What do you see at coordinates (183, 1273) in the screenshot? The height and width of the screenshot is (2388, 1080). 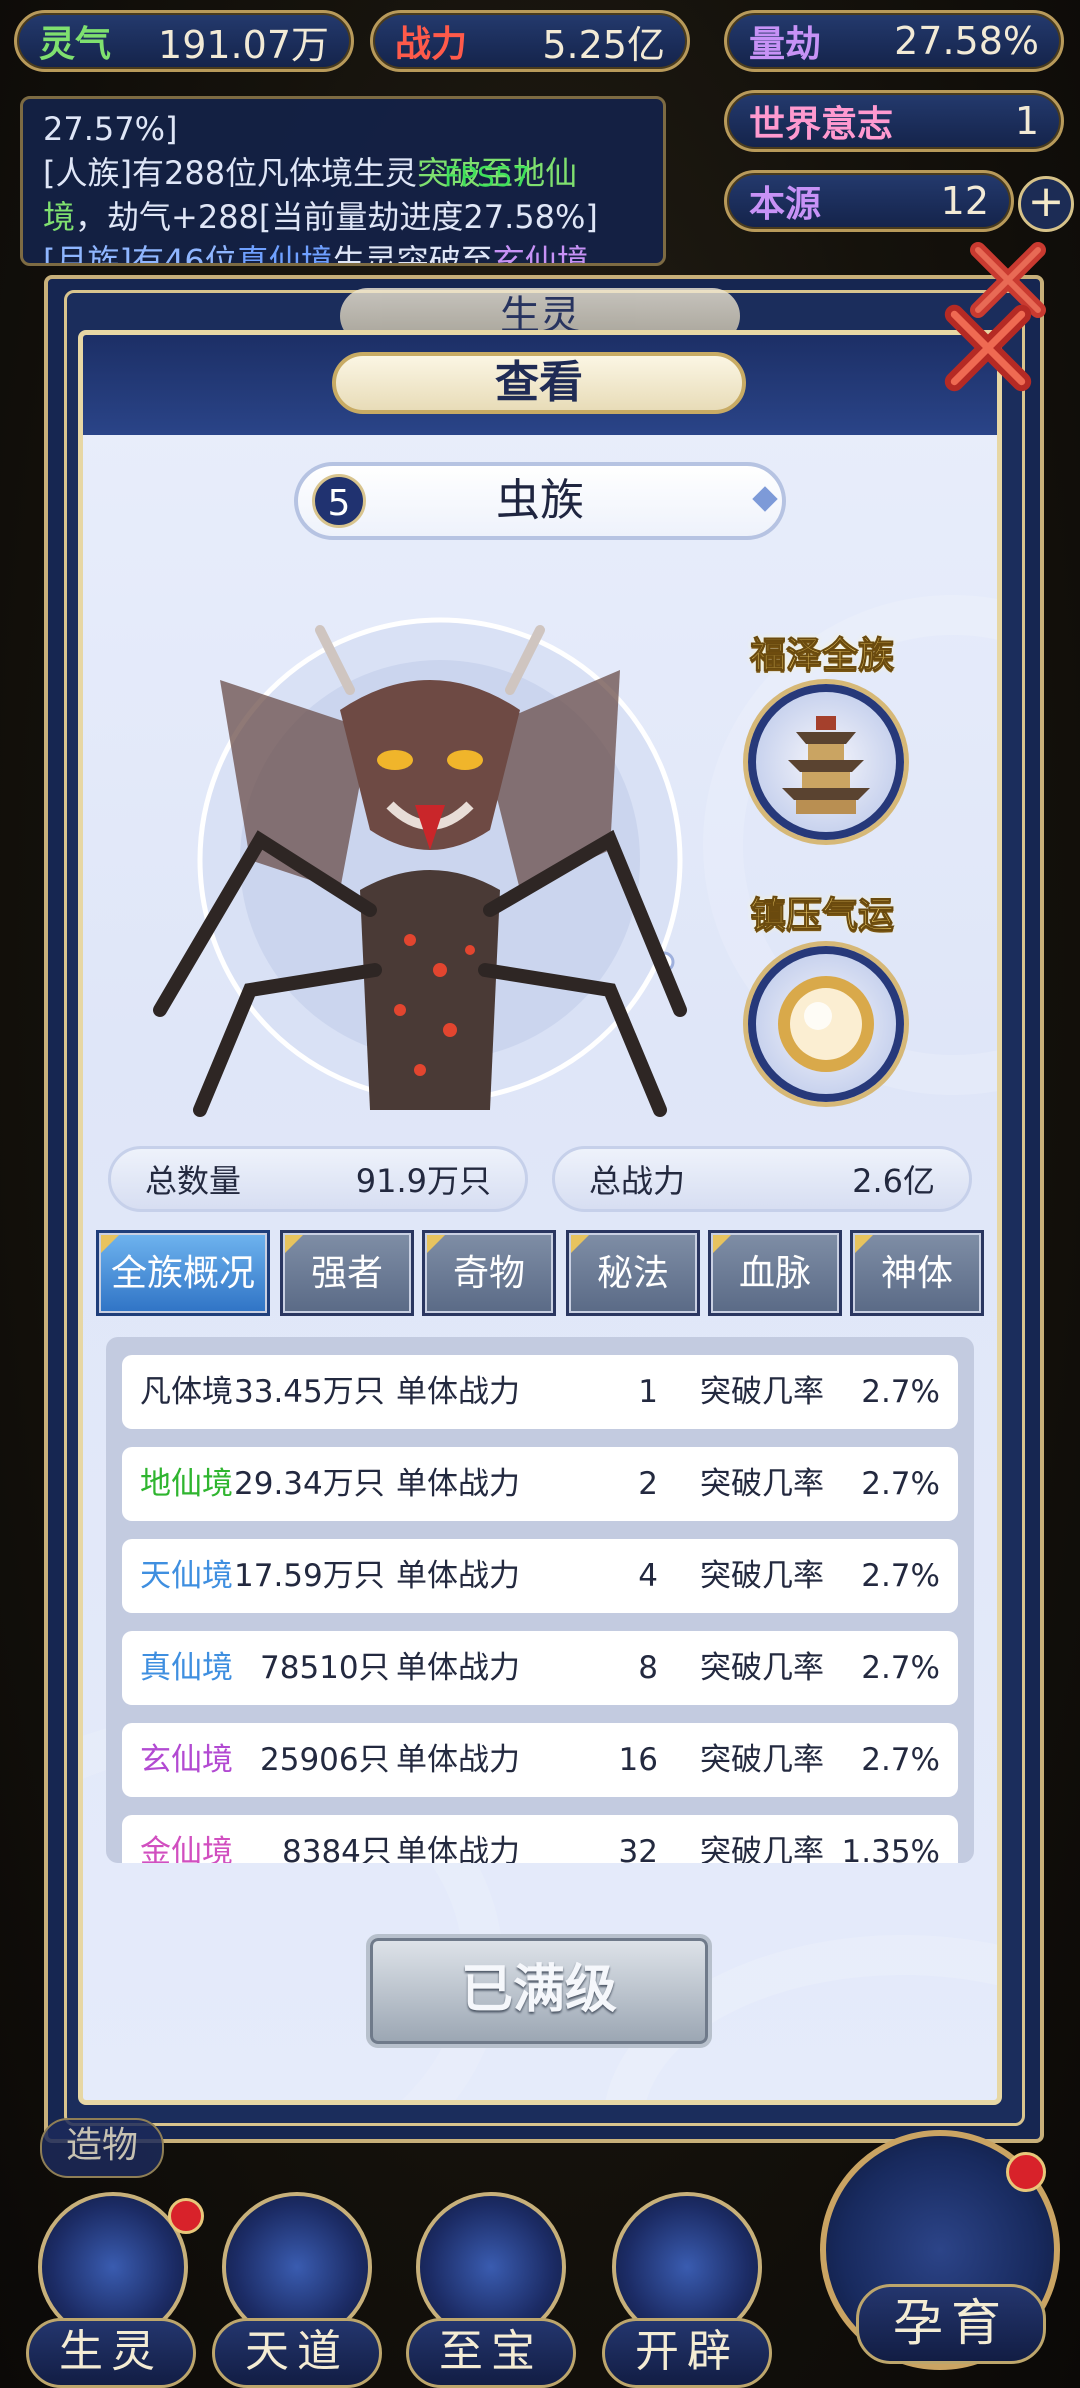 I see `tab-overview: 全族概况` at bounding box center [183, 1273].